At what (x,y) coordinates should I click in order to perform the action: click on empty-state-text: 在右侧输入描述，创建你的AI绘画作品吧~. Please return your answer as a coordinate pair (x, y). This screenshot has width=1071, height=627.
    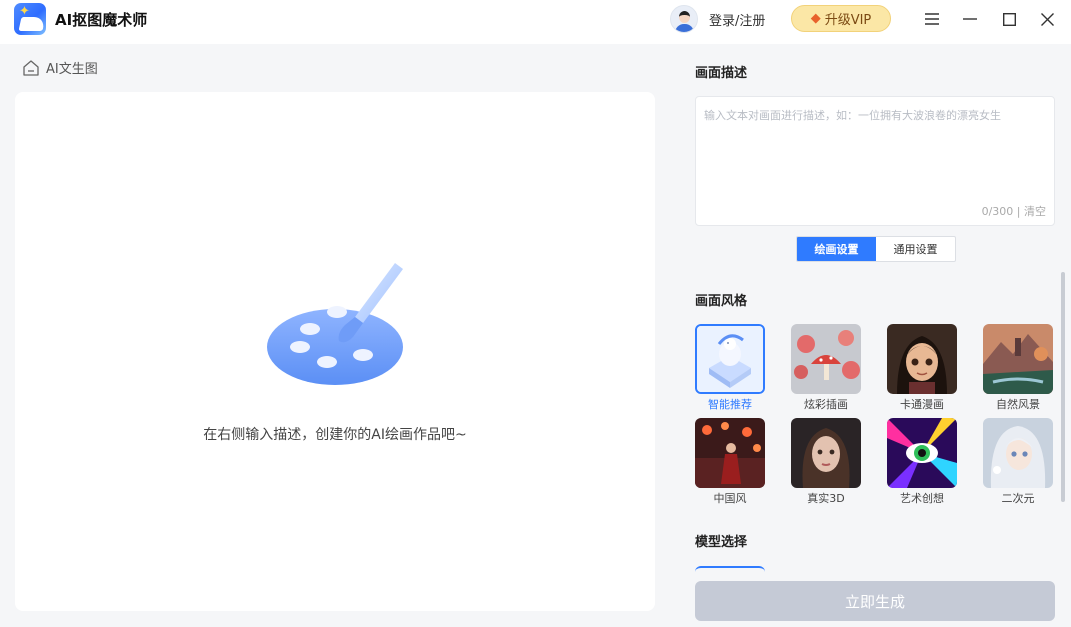
    Looking at the image, I should click on (335, 435).